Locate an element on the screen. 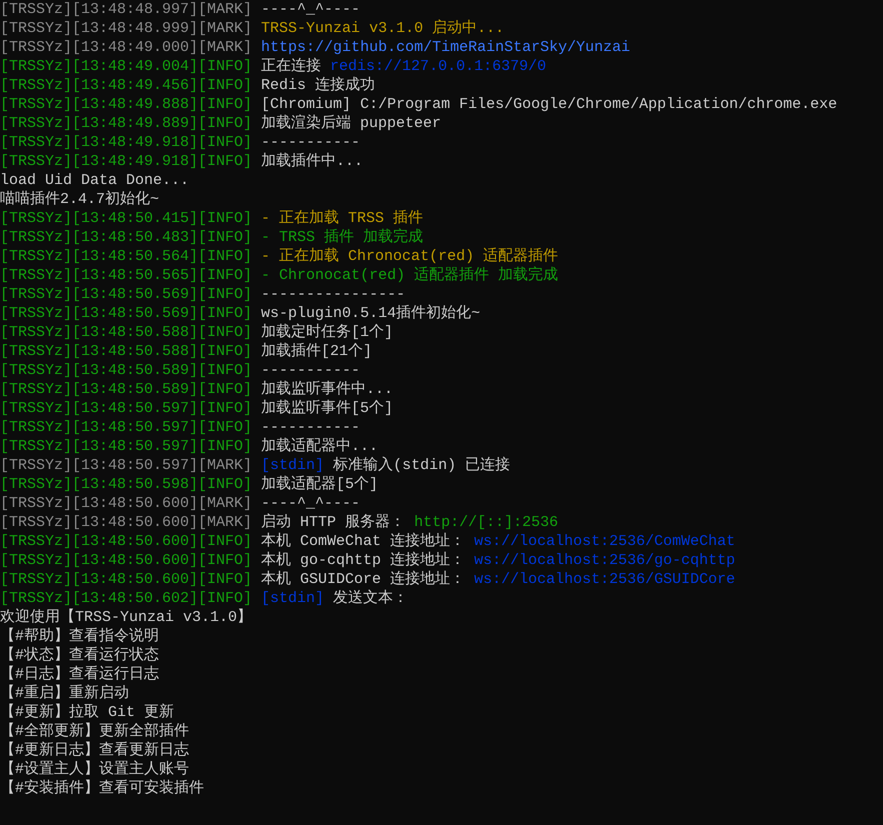 The image size is (883, 825). log-text: 加载适配器[5个] is located at coordinates (319, 484).